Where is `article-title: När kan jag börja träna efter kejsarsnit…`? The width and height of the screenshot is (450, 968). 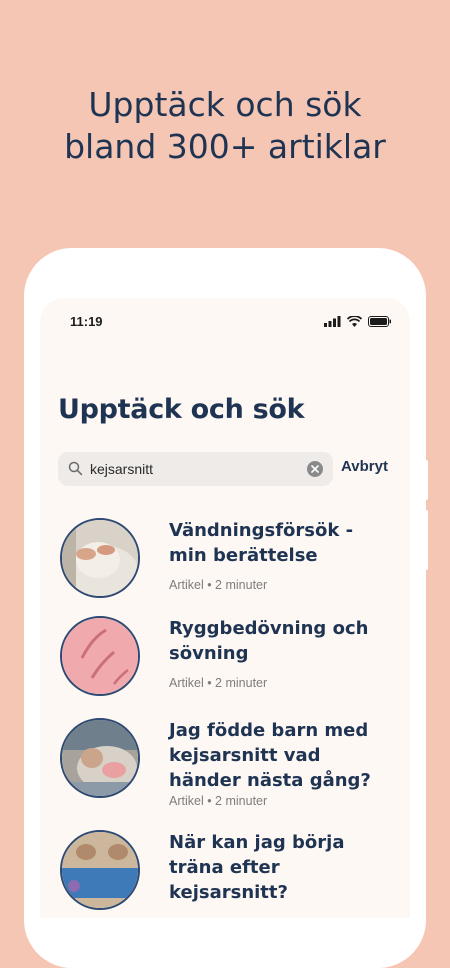 article-title: När kan jag börja träna efter kejsarsnit… is located at coordinates (257, 867).